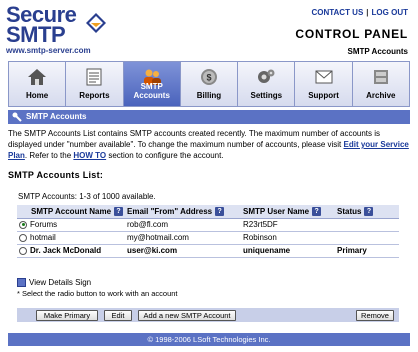 The width and height of the screenshot is (418, 352). I want to click on tab-smtp-accounts: SMTP Accounts, so click(152, 84).